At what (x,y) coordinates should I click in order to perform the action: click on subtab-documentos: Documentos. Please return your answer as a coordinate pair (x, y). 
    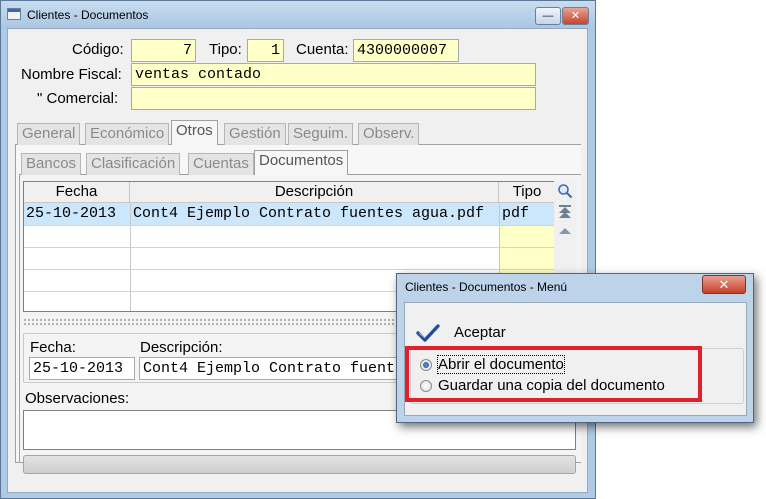
    Looking at the image, I should click on (301, 162).